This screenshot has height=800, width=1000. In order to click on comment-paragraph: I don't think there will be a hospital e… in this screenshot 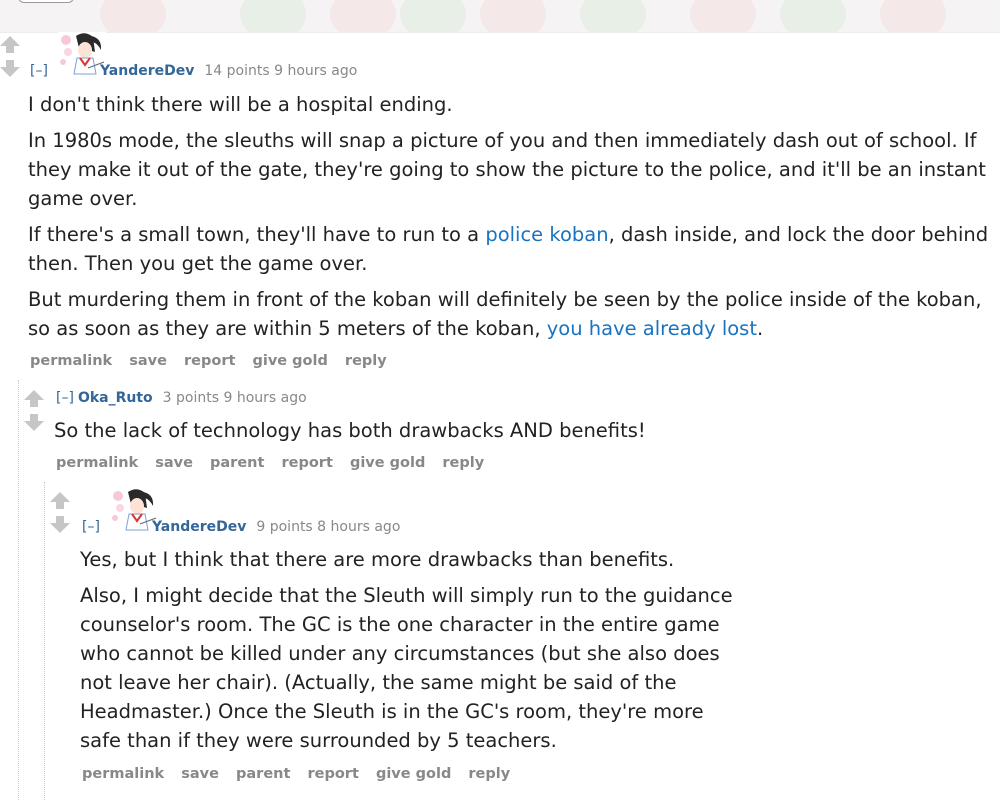, I will do `click(240, 104)`.